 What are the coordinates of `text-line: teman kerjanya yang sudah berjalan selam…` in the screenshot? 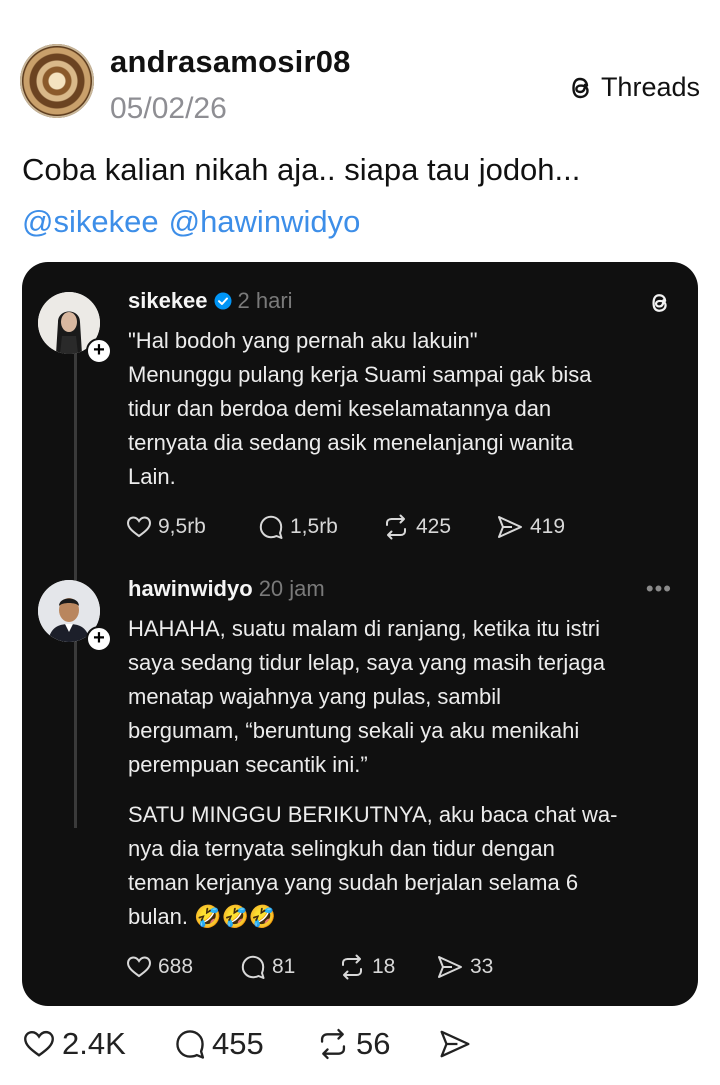 It's located at (353, 882).